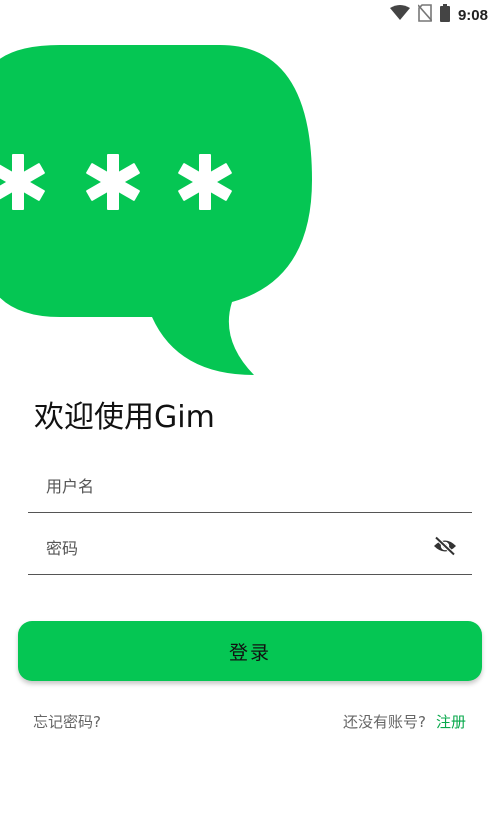 This screenshot has width=500, height=838. Describe the element at coordinates (472, 15) in the screenshot. I see `status-time: 9:08` at that location.